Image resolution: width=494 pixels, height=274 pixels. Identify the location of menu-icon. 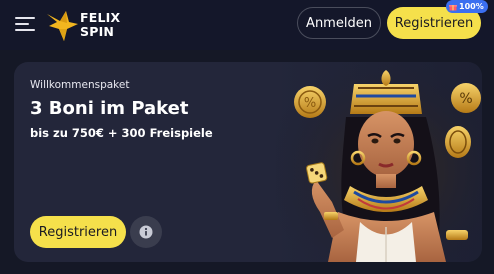
(25, 23).